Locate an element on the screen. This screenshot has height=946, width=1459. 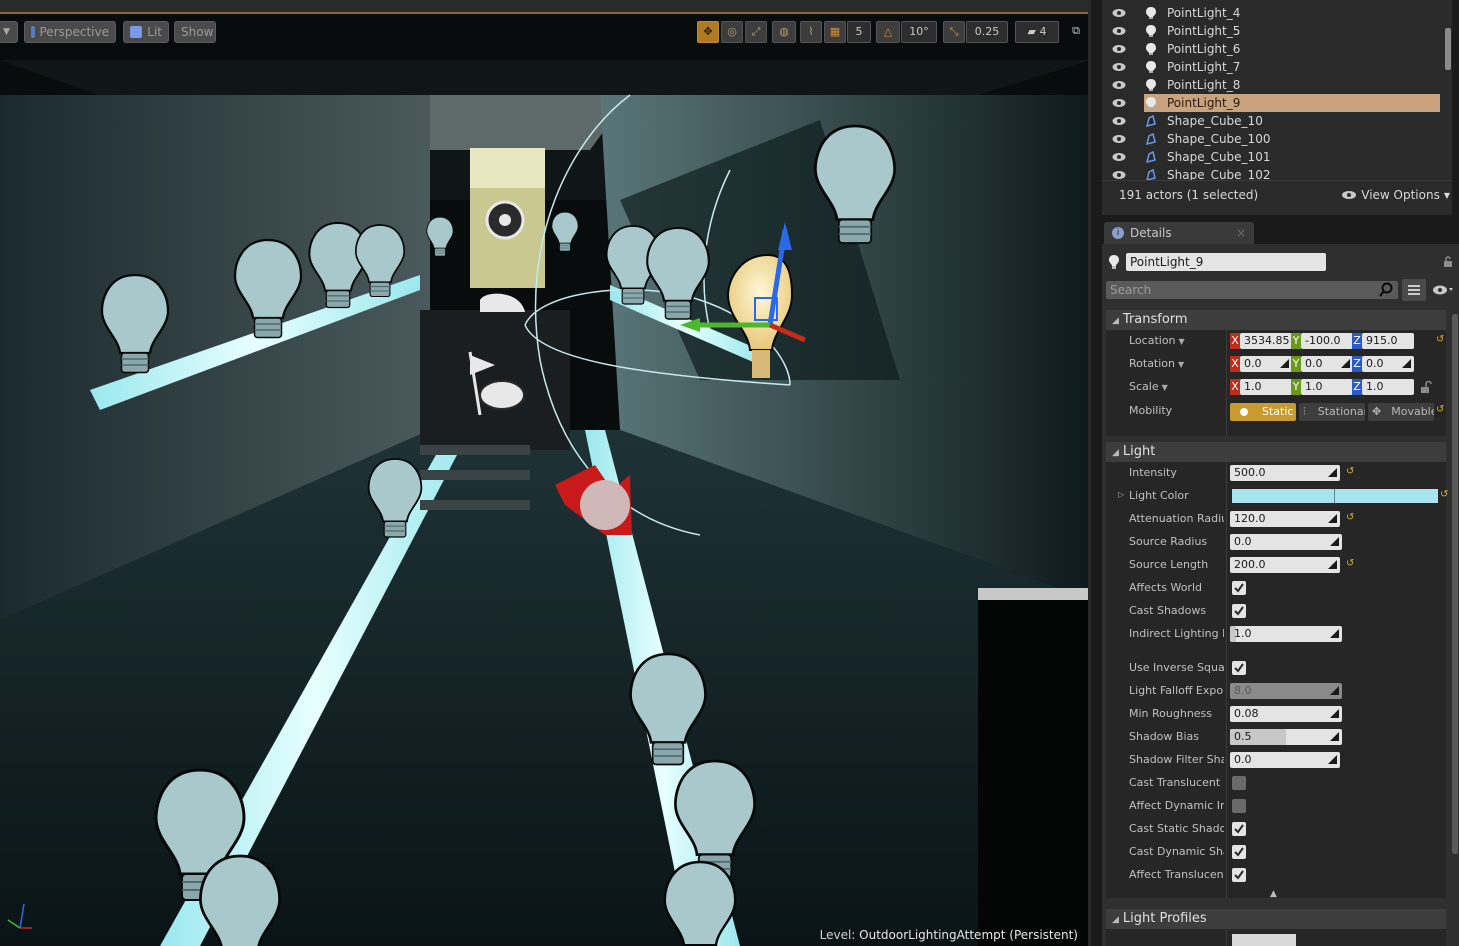
outliner-row: PointLight_8 is located at coordinates (1272, 85).